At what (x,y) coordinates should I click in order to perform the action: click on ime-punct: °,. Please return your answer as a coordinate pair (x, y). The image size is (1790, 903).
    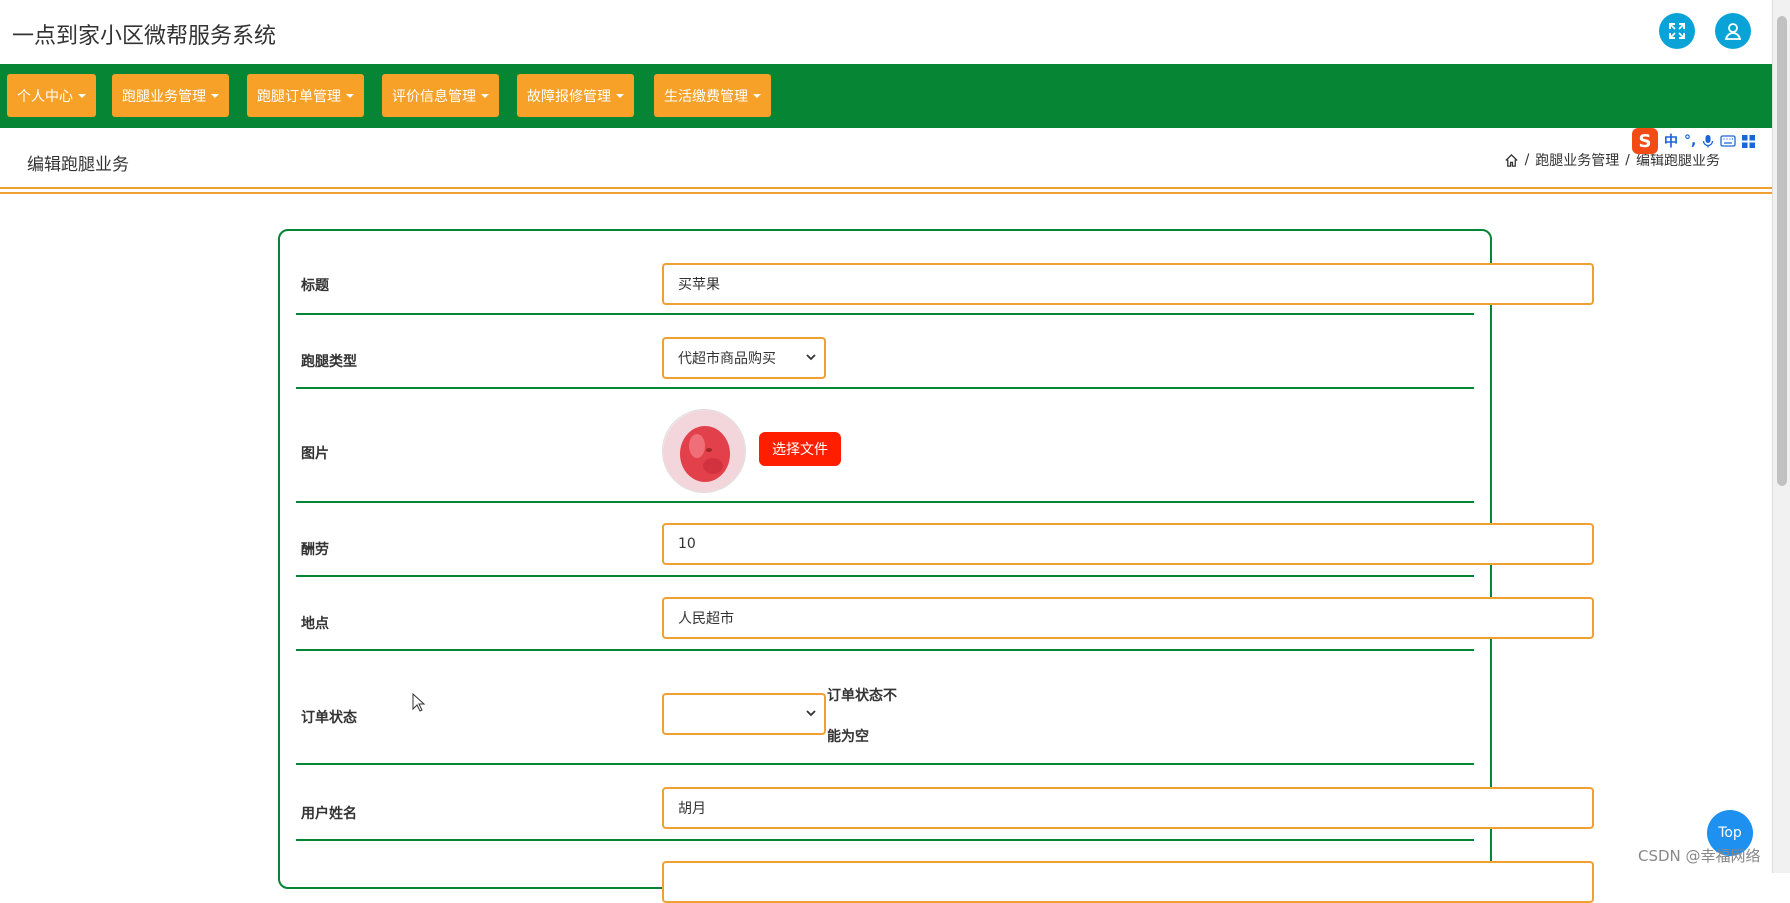
    Looking at the image, I should click on (1690, 141).